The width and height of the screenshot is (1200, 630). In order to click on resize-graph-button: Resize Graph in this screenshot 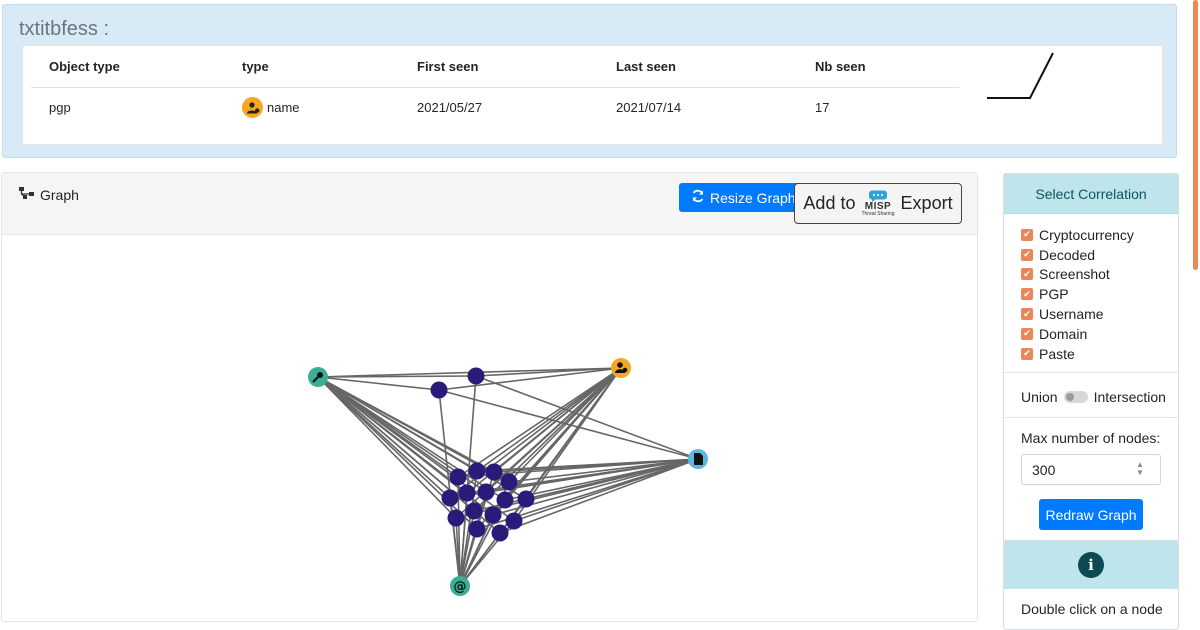, I will do `click(743, 197)`.